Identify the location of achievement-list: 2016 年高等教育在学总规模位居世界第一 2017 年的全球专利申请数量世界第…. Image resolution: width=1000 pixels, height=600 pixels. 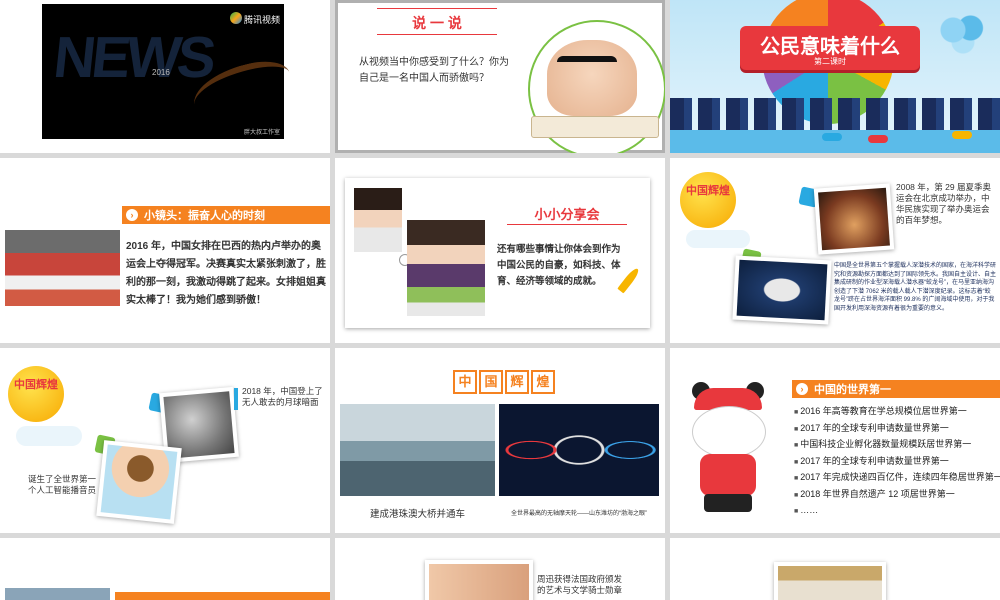
(897, 462).